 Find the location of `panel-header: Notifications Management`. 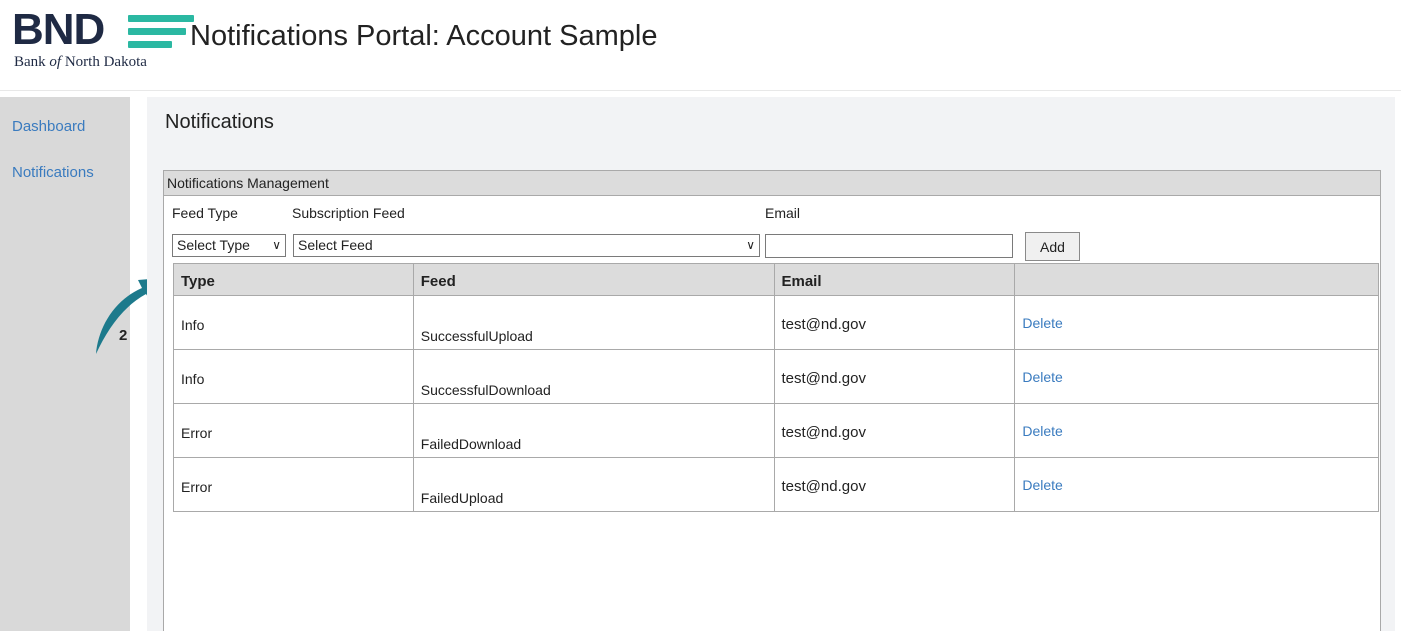

panel-header: Notifications Management is located at coordinates (772, 183).